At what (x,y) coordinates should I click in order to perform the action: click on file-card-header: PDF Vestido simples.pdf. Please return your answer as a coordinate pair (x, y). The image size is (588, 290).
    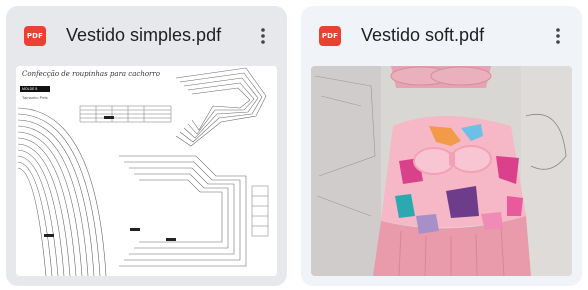
    Looking at the image, I should click on (146, 35).